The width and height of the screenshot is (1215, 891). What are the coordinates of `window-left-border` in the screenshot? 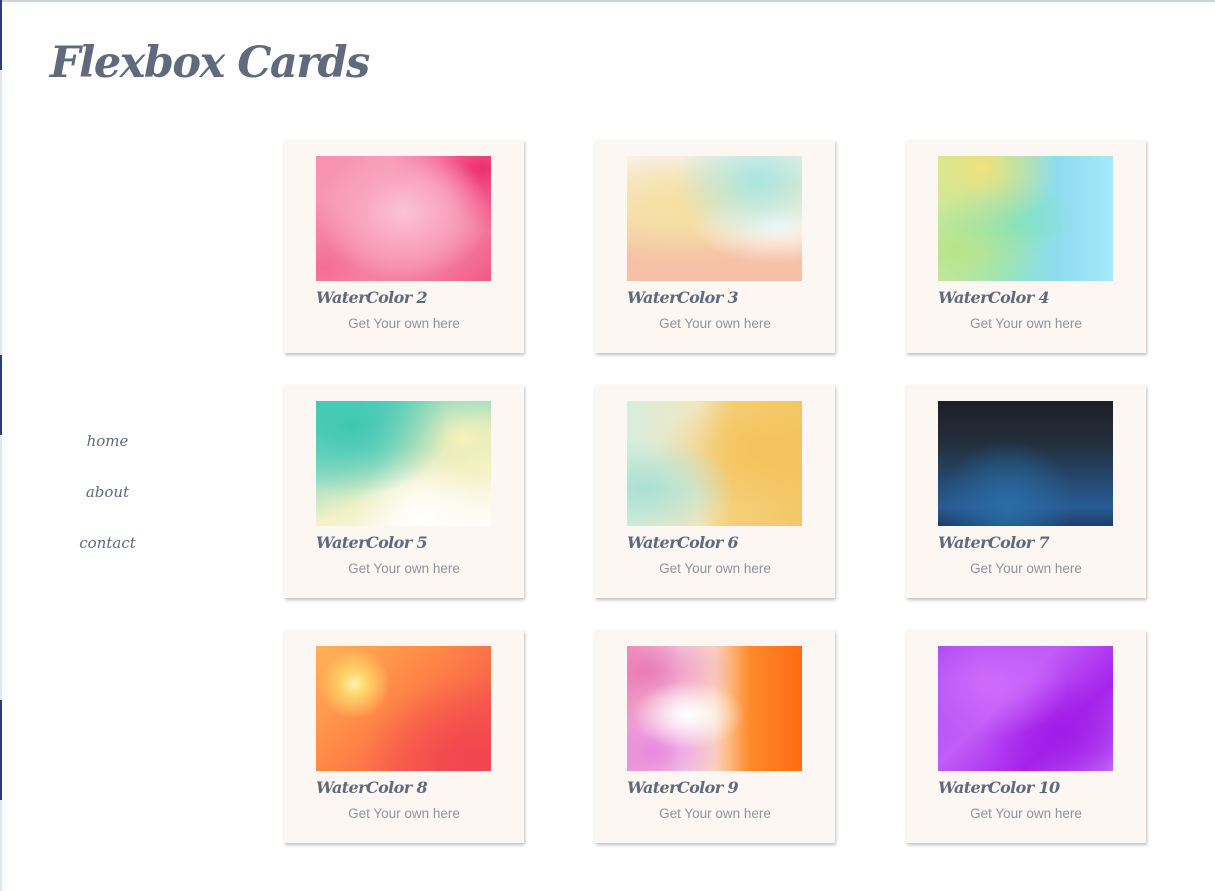 It's located at (1, 445).